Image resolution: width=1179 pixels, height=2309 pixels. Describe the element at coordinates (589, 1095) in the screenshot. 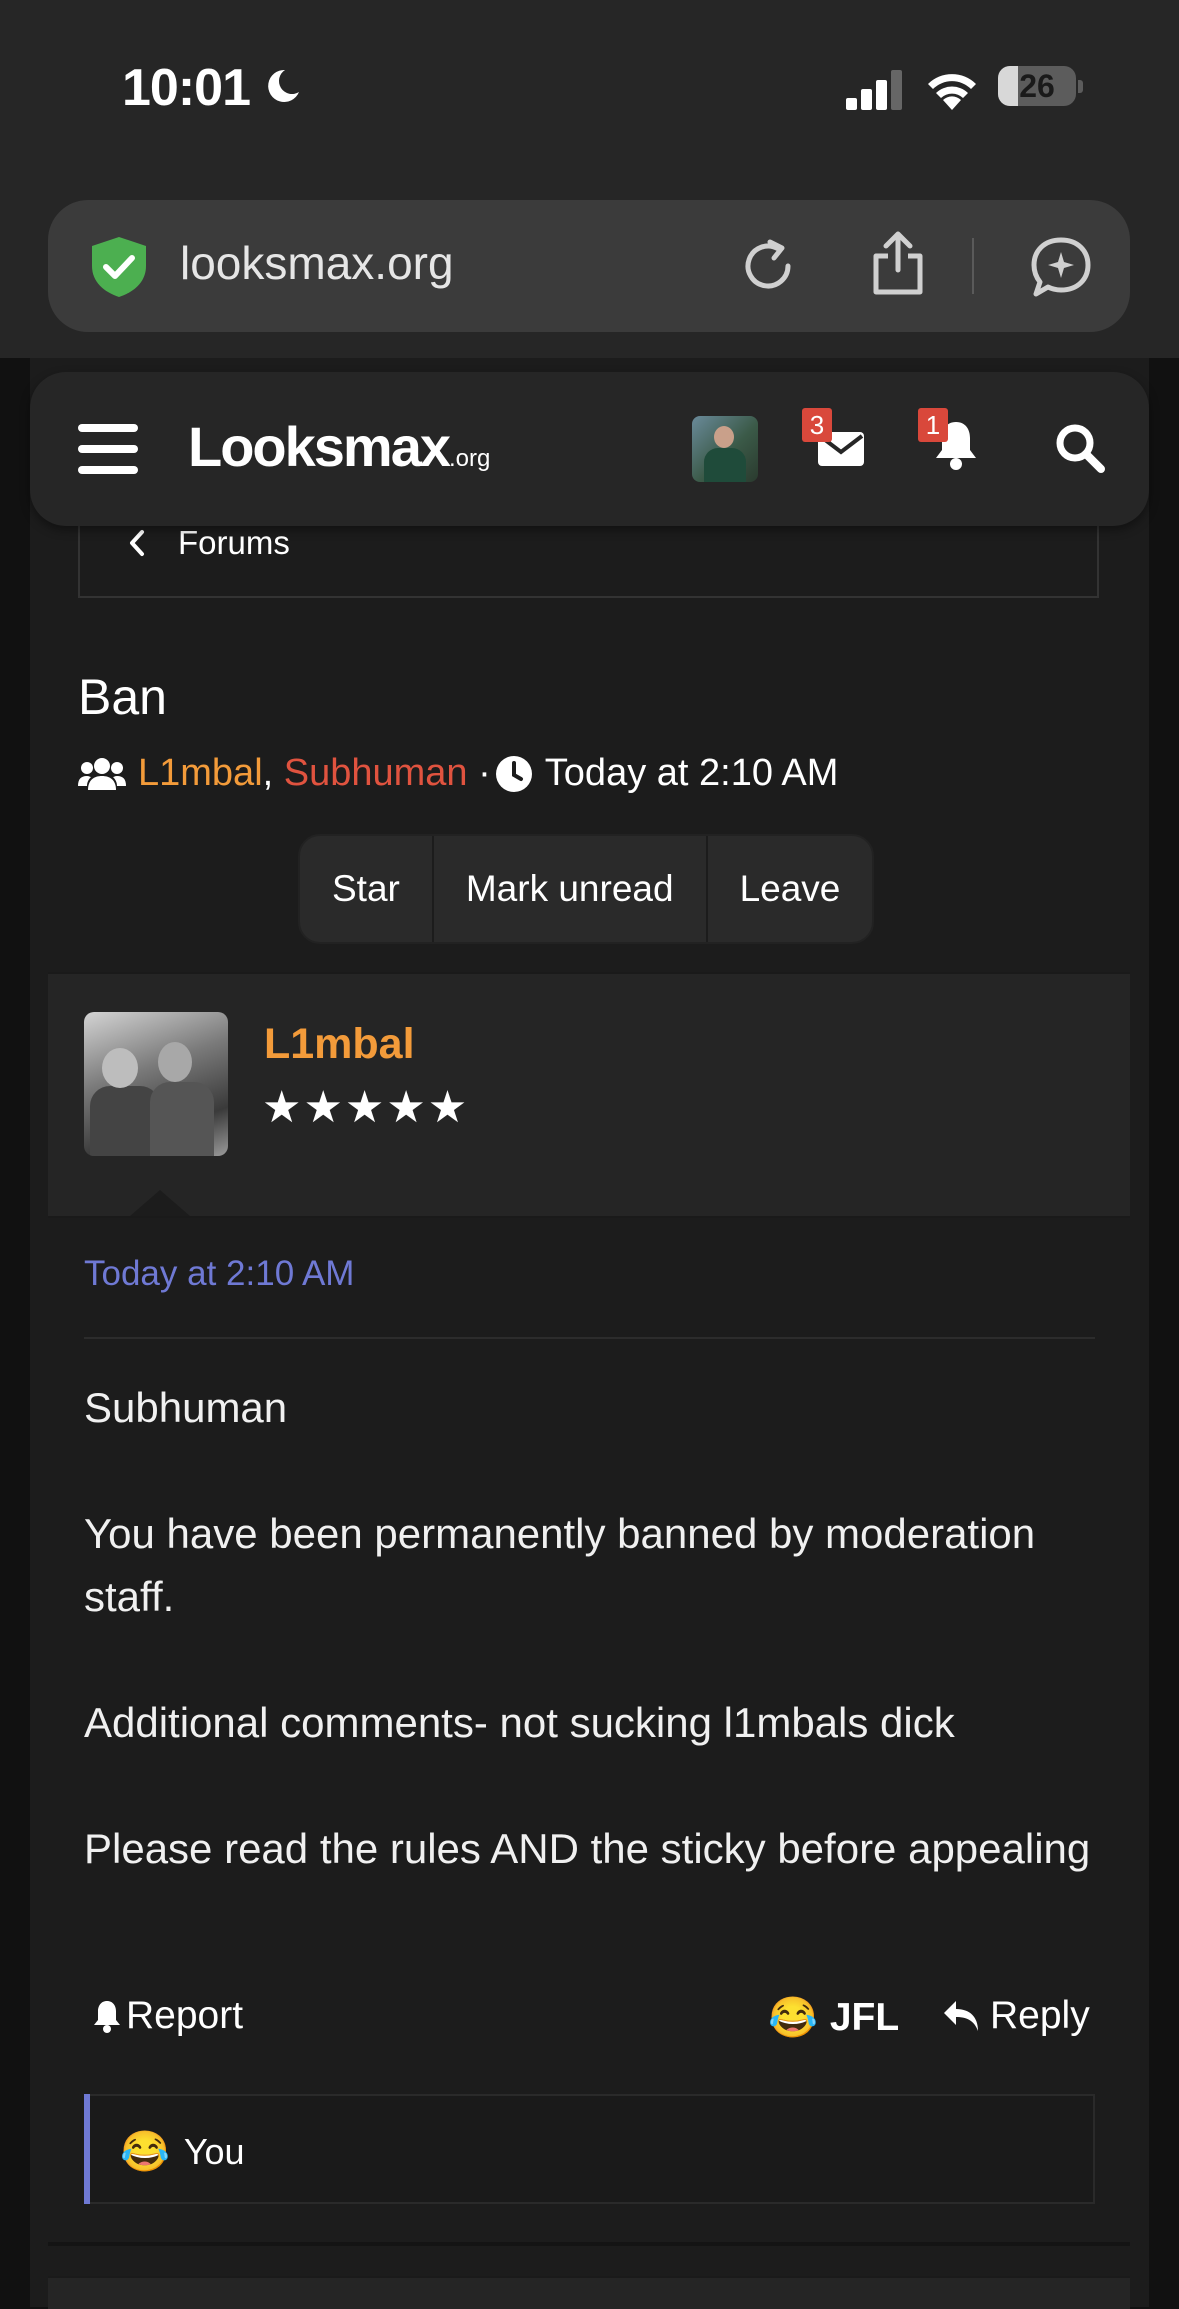

I see `message-header: L1mbal ★★★★★` at that location.